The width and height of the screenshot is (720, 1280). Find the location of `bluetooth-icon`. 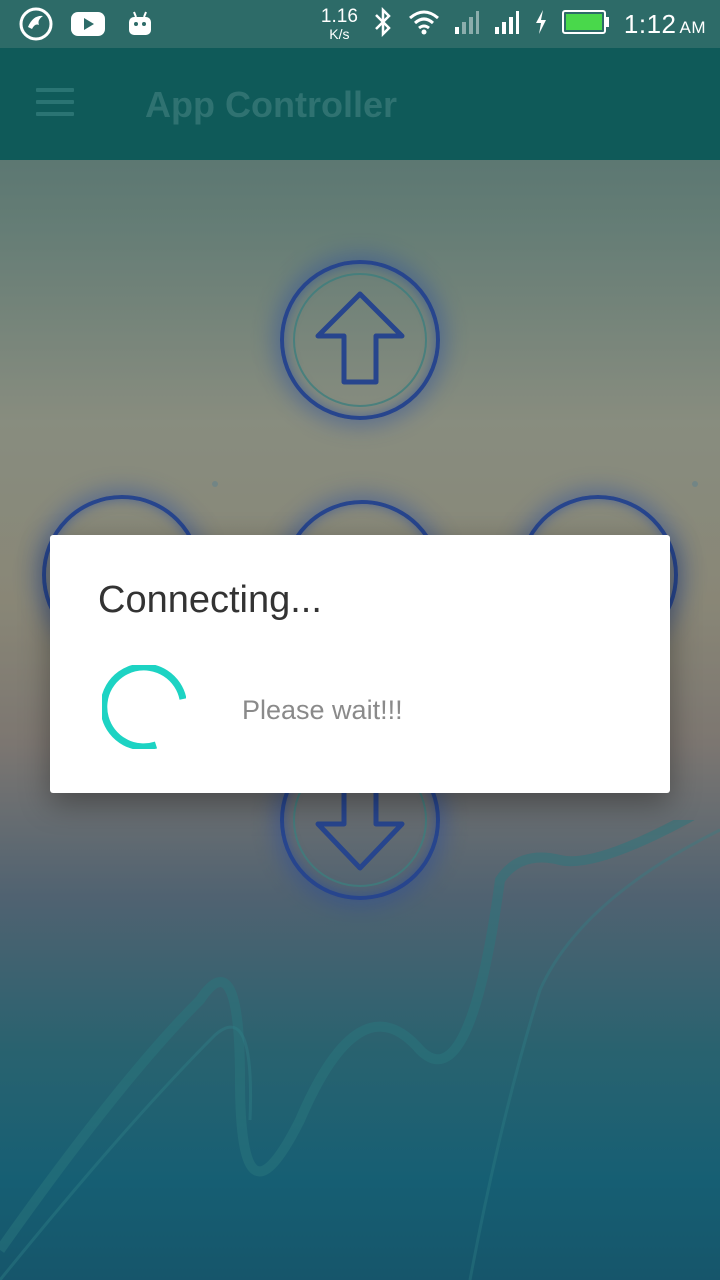

bluetooth-icon is located at coordinates (383, 24).